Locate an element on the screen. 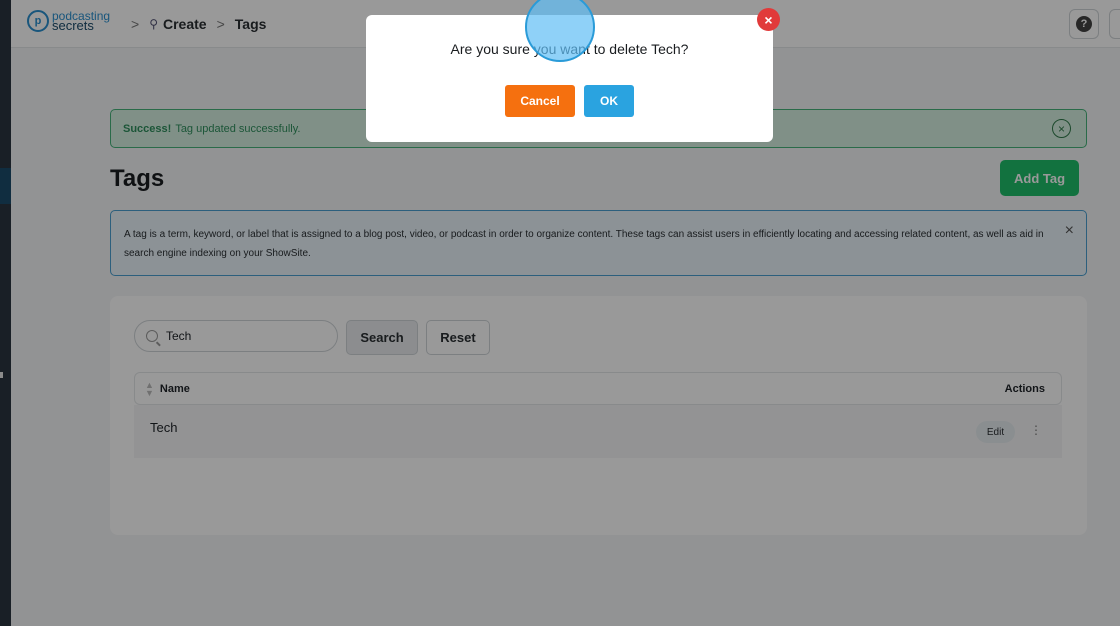 The image size is (1120, 626). close-icon: × is located at coordinates (768, 19).